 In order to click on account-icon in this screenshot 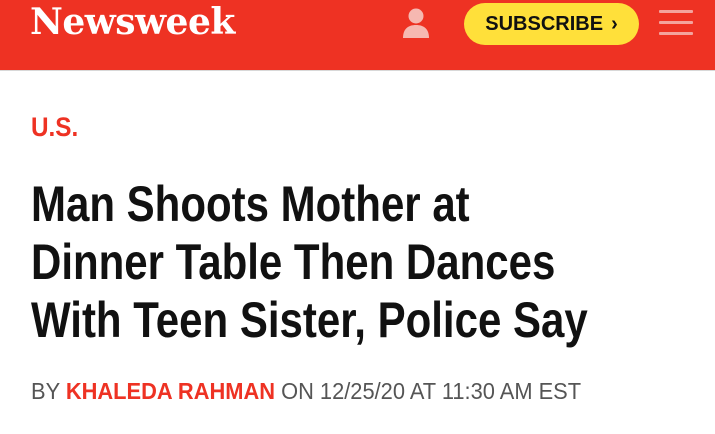, I will do `click(416, 23)`.